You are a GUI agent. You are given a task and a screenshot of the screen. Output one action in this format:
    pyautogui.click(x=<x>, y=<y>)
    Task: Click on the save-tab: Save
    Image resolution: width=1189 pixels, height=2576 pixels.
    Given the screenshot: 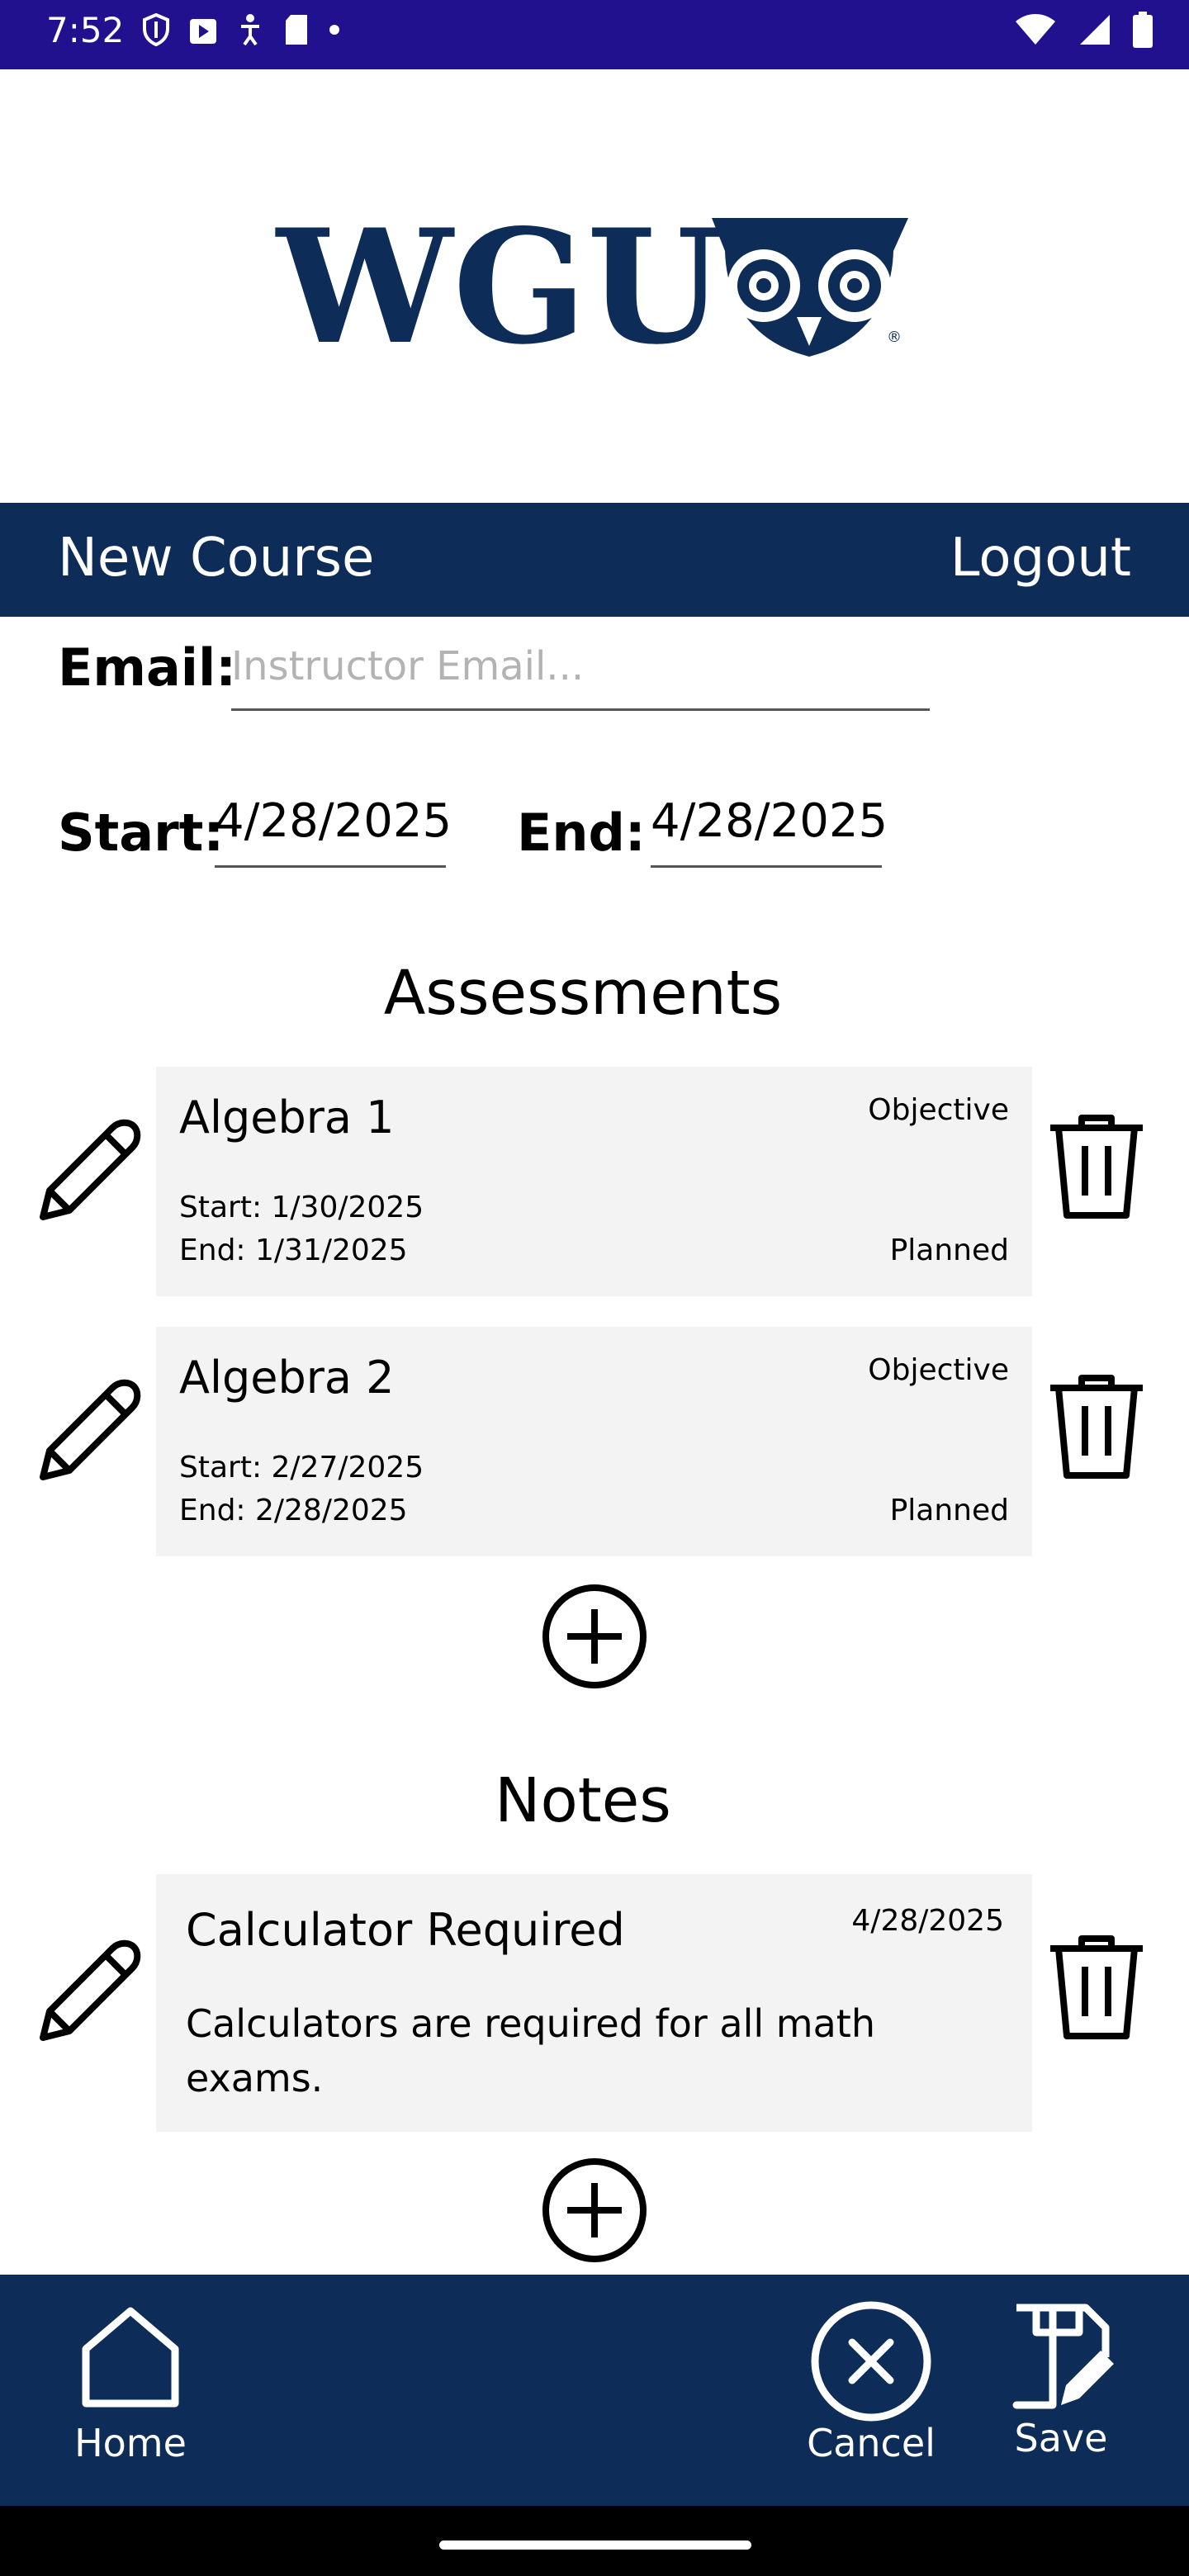 What is the action you would take?
    pyautogui.click(x=1061, y=2379)
    